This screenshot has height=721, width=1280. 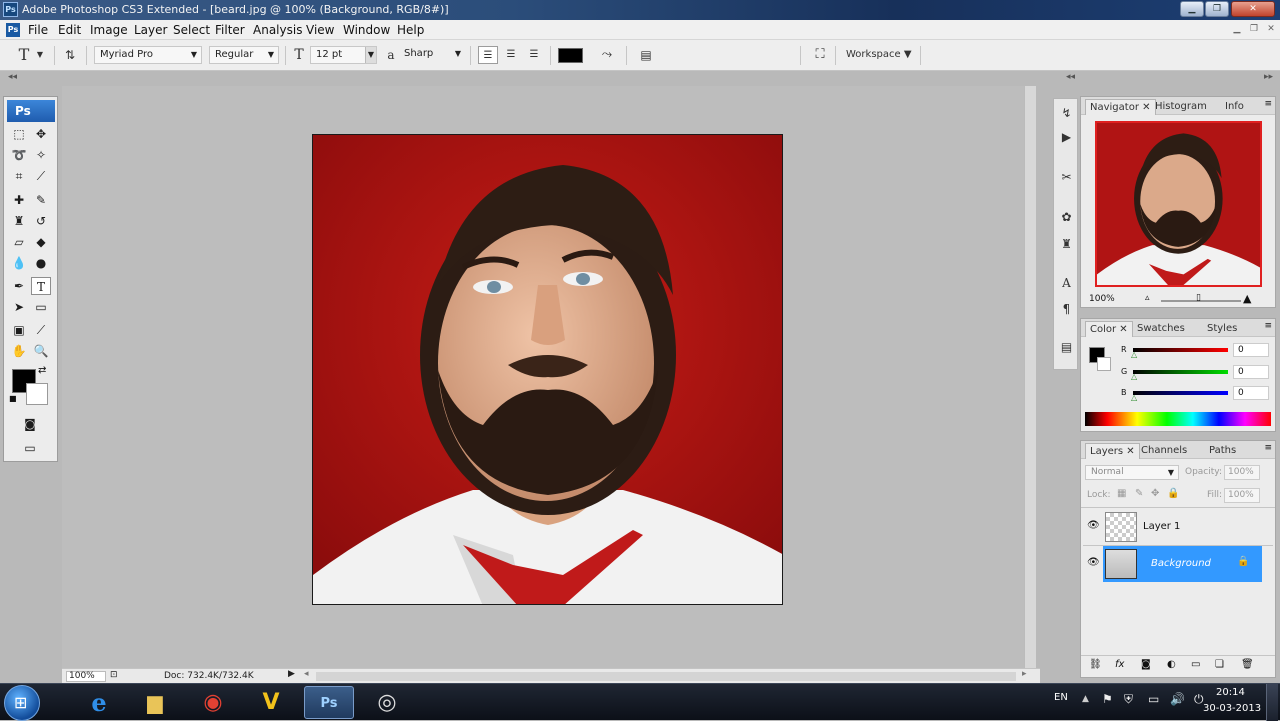 I want to click on layer-name: Layer 1, so click(x=1161, y=526).